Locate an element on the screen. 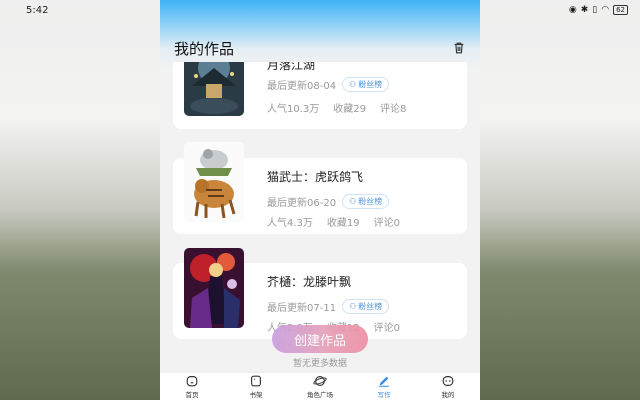  status-icons: ◉ ✱ ▯ ◠ 62 is located at coordinates (598, 10).